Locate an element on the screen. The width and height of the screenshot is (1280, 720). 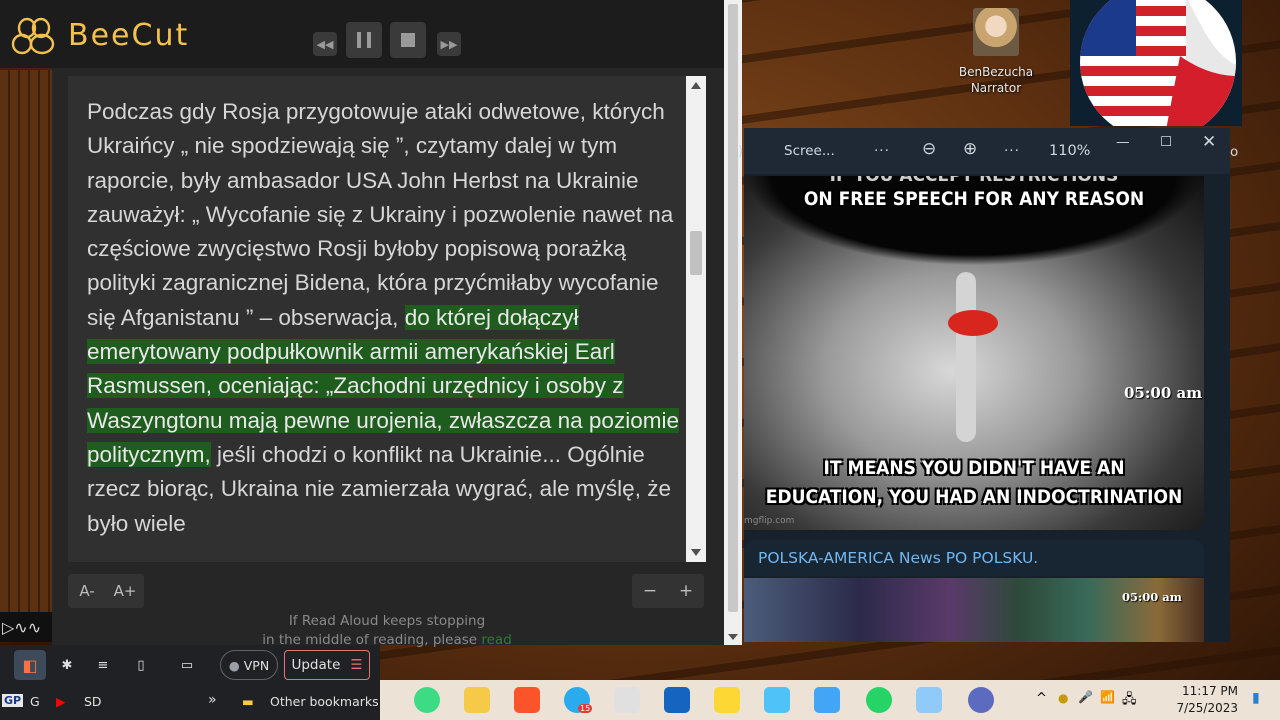
app-name: BeeCut is located at coordinates (129, 35).